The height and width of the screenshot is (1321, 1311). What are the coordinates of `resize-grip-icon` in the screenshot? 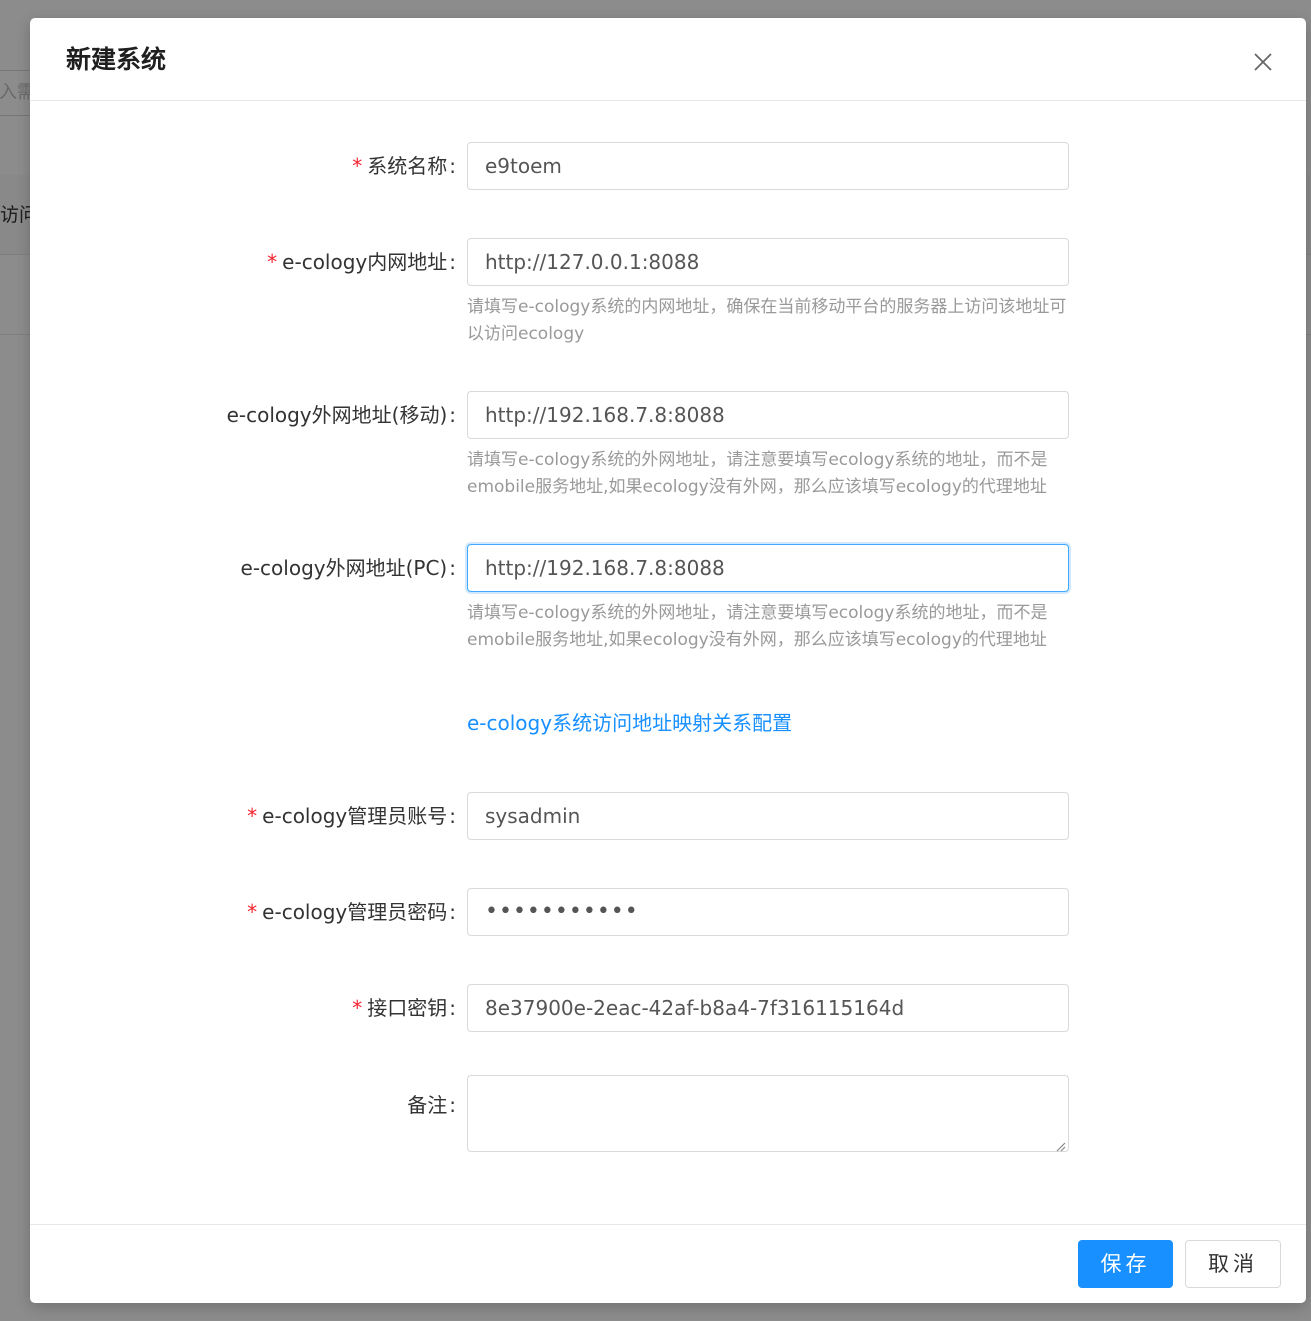 It's located at (1060, 1144).